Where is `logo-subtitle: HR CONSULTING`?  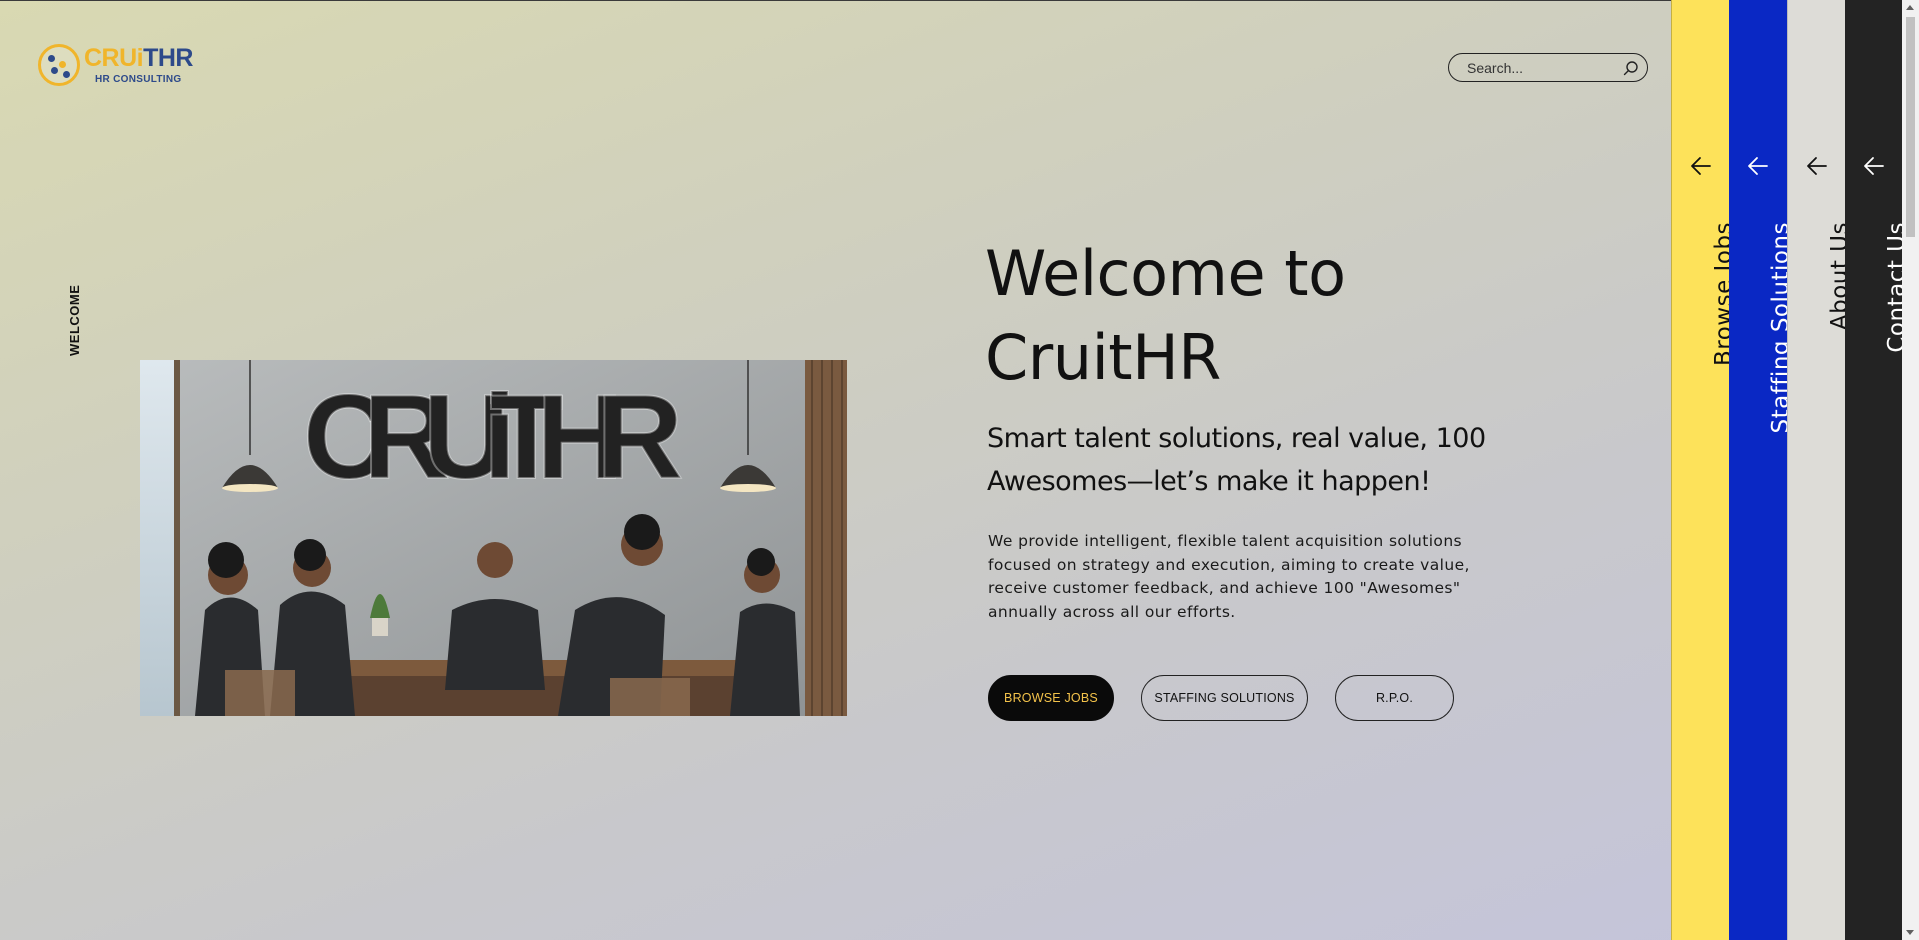
logo-subtitle: HR CONSULTING is located at coordinates (138, 79).